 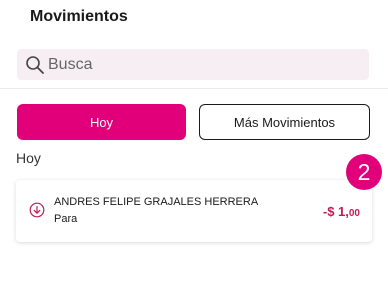 What do you see at coordinates (194, 88) in the screenshot?
I see `divider` at bounding box center [194, 88].